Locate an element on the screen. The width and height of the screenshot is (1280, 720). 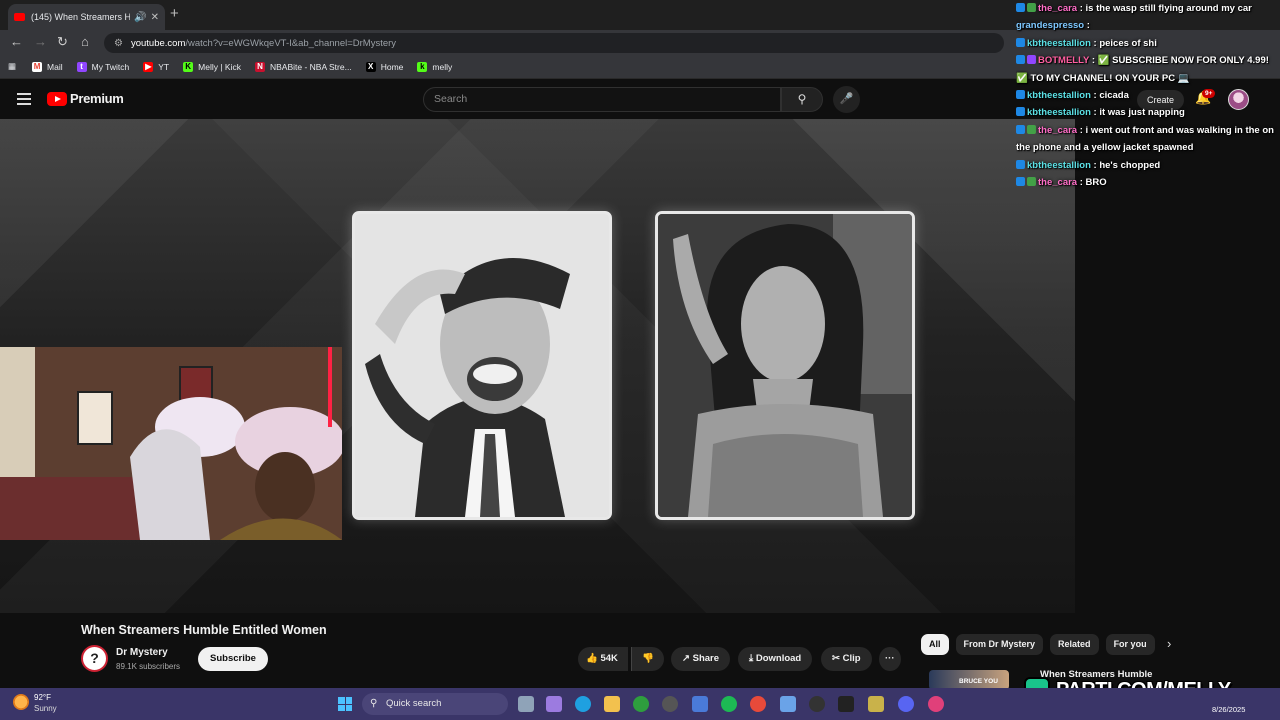
youtube-play-icon is located at coordinates (57, 98).